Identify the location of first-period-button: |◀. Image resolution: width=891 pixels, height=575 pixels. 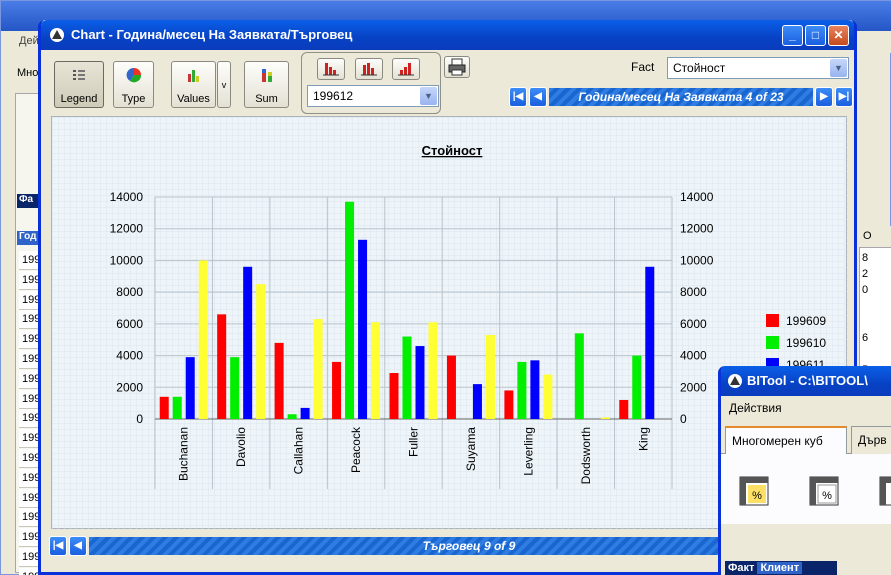
(518, 97).